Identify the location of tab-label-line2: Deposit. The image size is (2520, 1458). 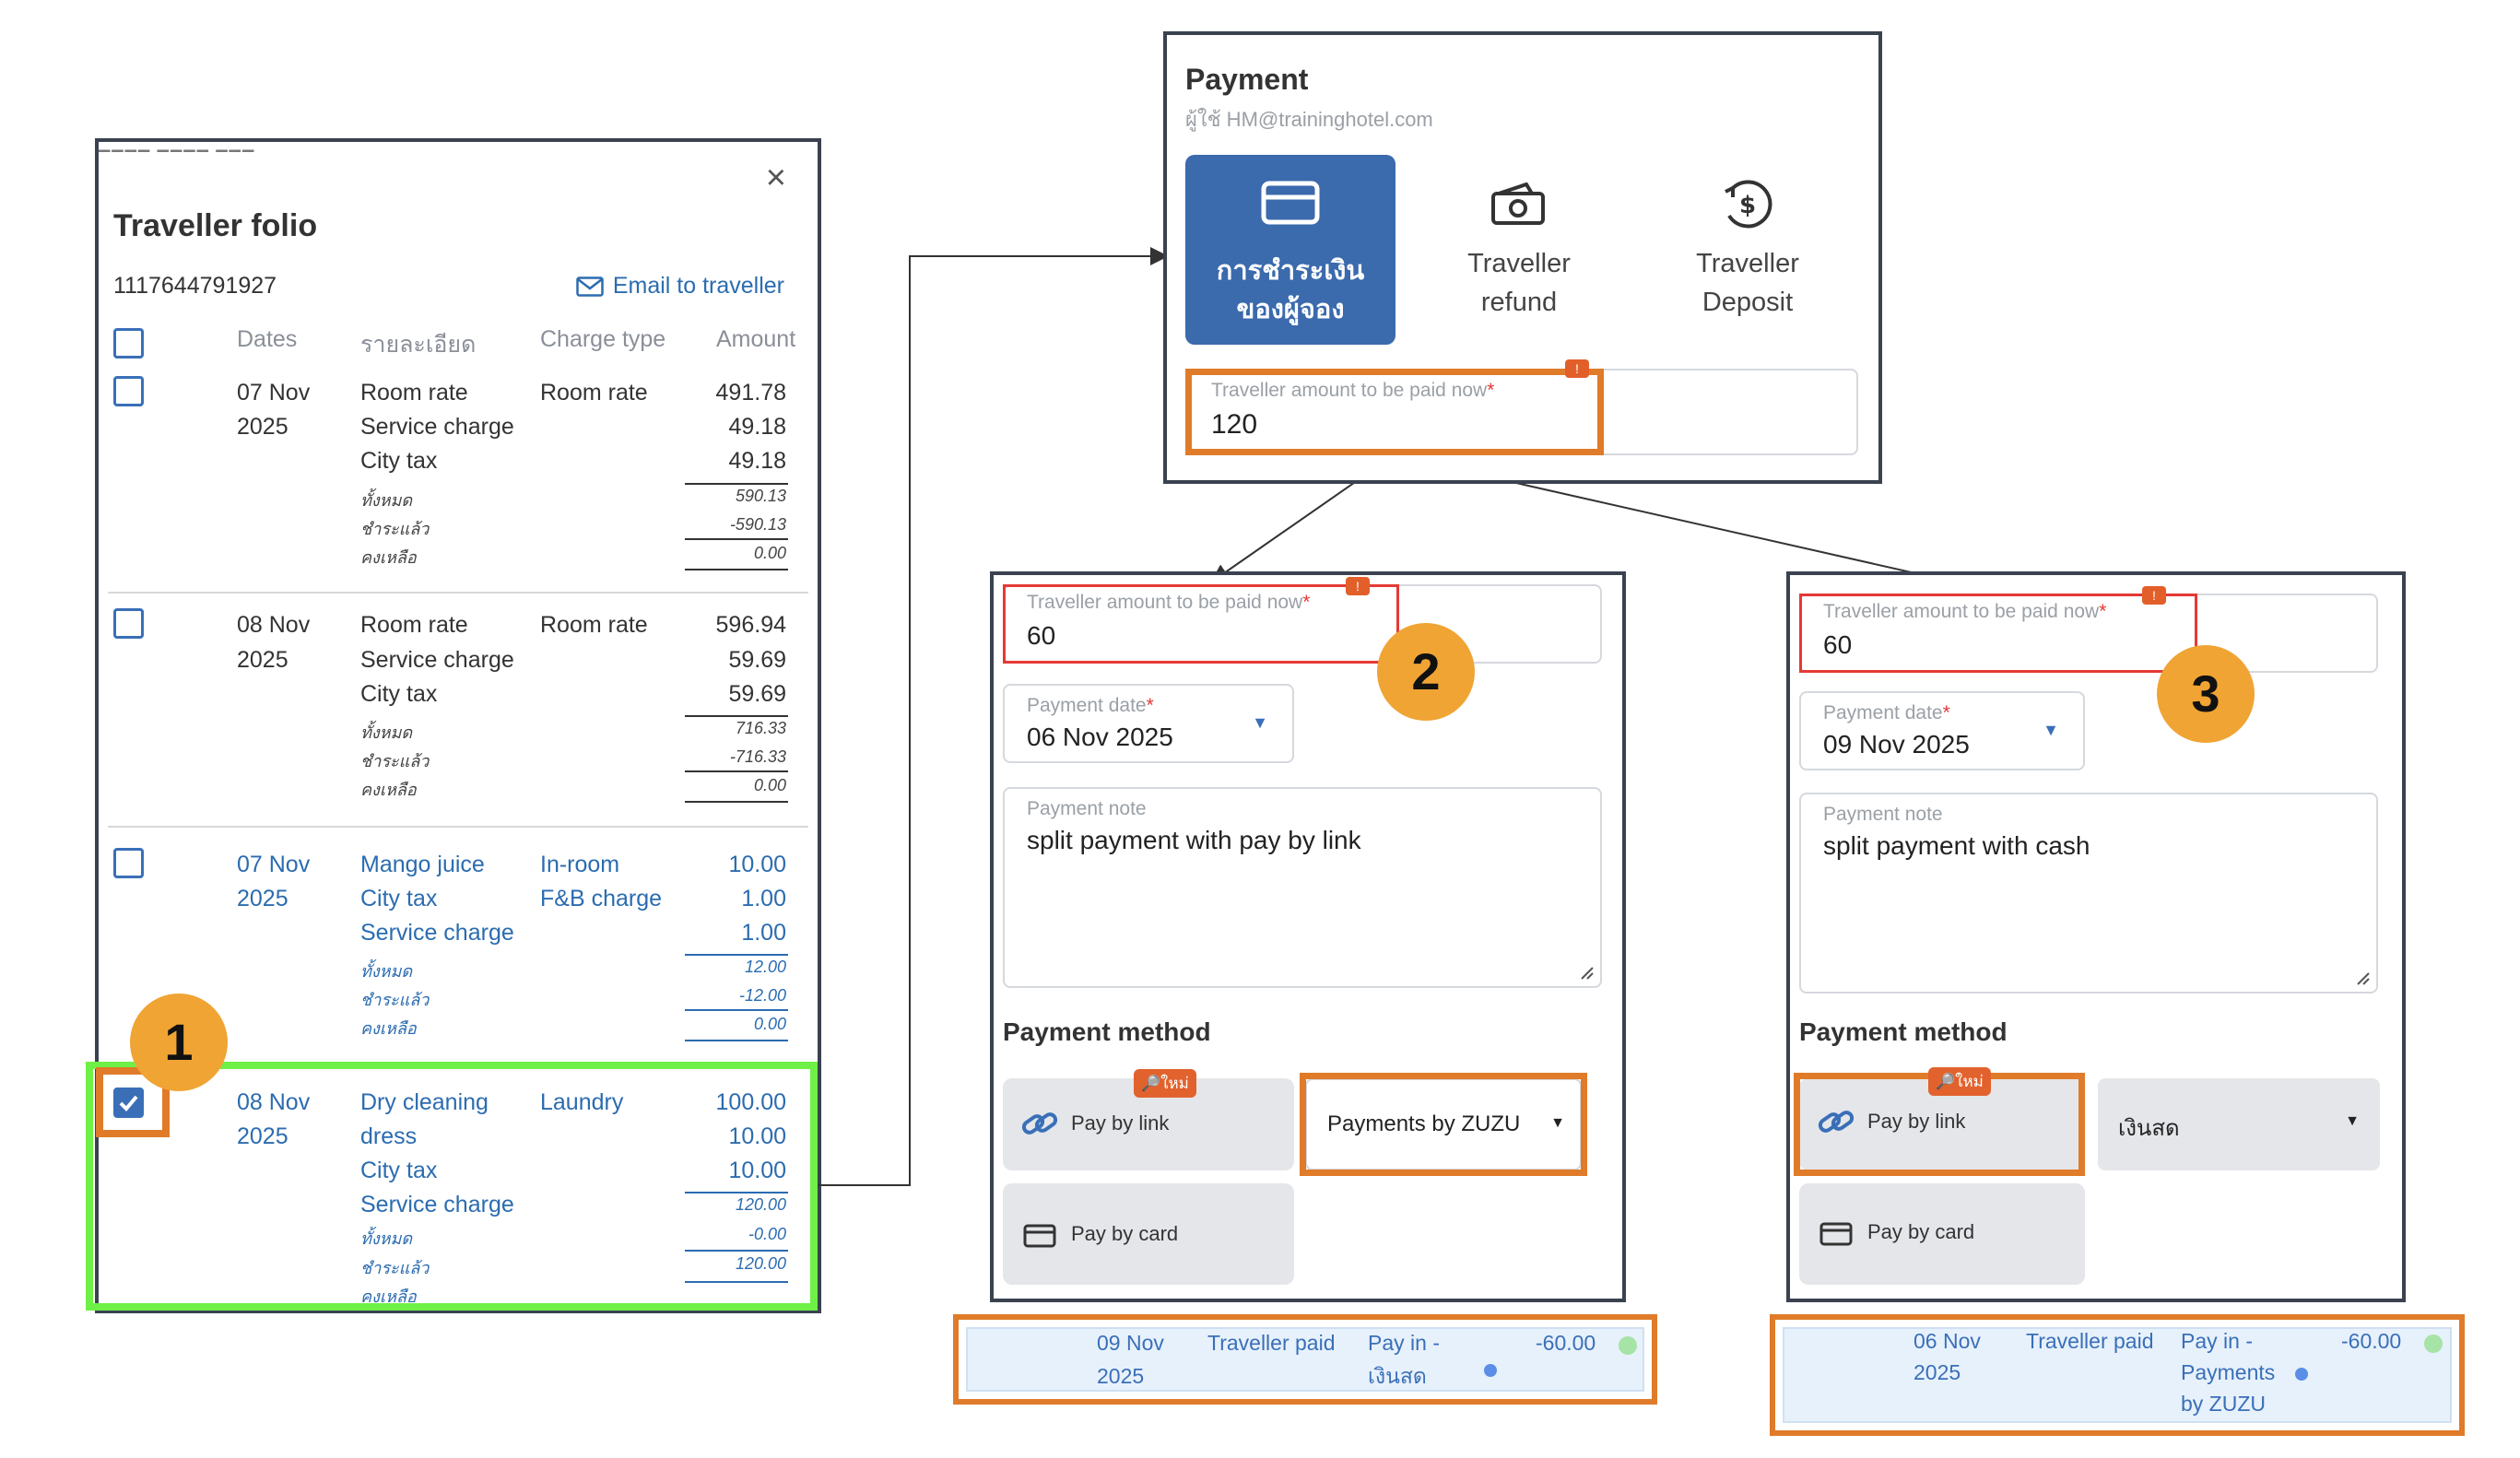
(1748, 302).